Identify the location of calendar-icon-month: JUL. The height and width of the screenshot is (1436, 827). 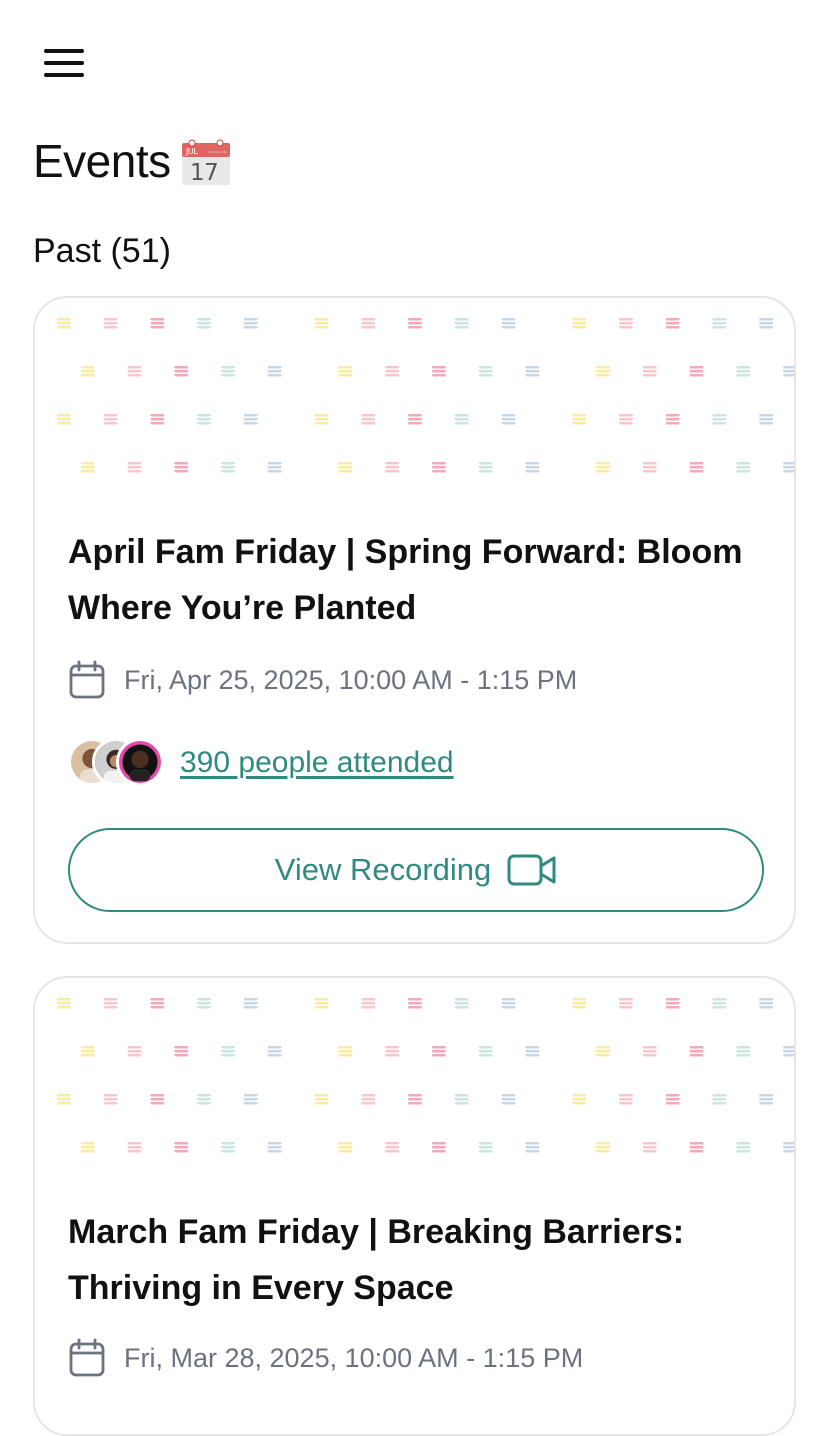
(191, 151).